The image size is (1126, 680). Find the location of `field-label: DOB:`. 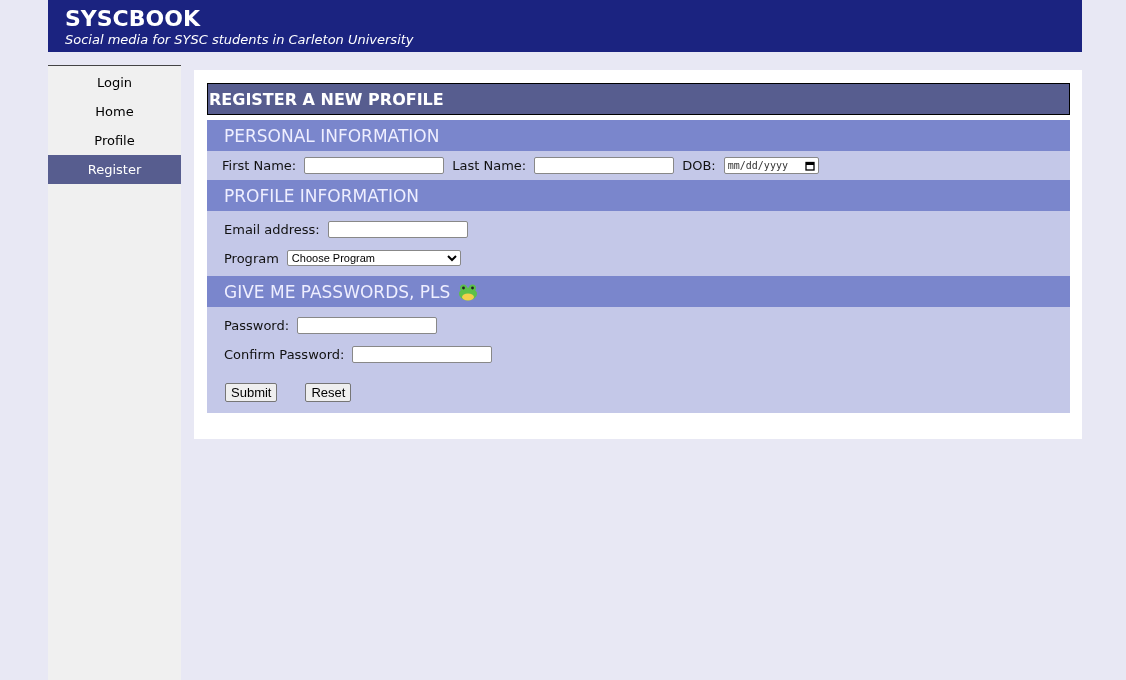

field-label: DOB: is located at coordinates (699, 165).